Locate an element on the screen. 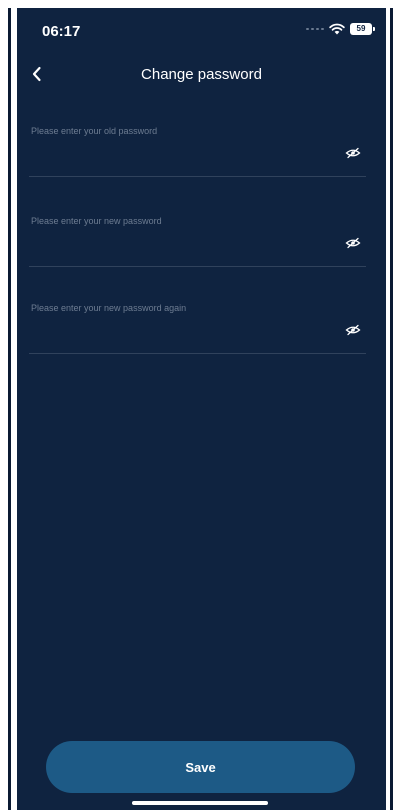  new-password-field is located at coordinates (197, 237).